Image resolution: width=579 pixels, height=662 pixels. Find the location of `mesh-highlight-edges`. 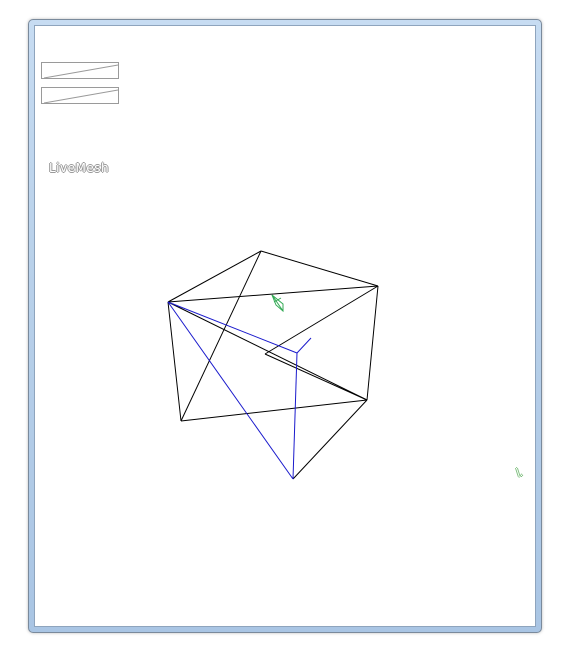

mesh-highlight-edges is located at coordinates (239, 390).